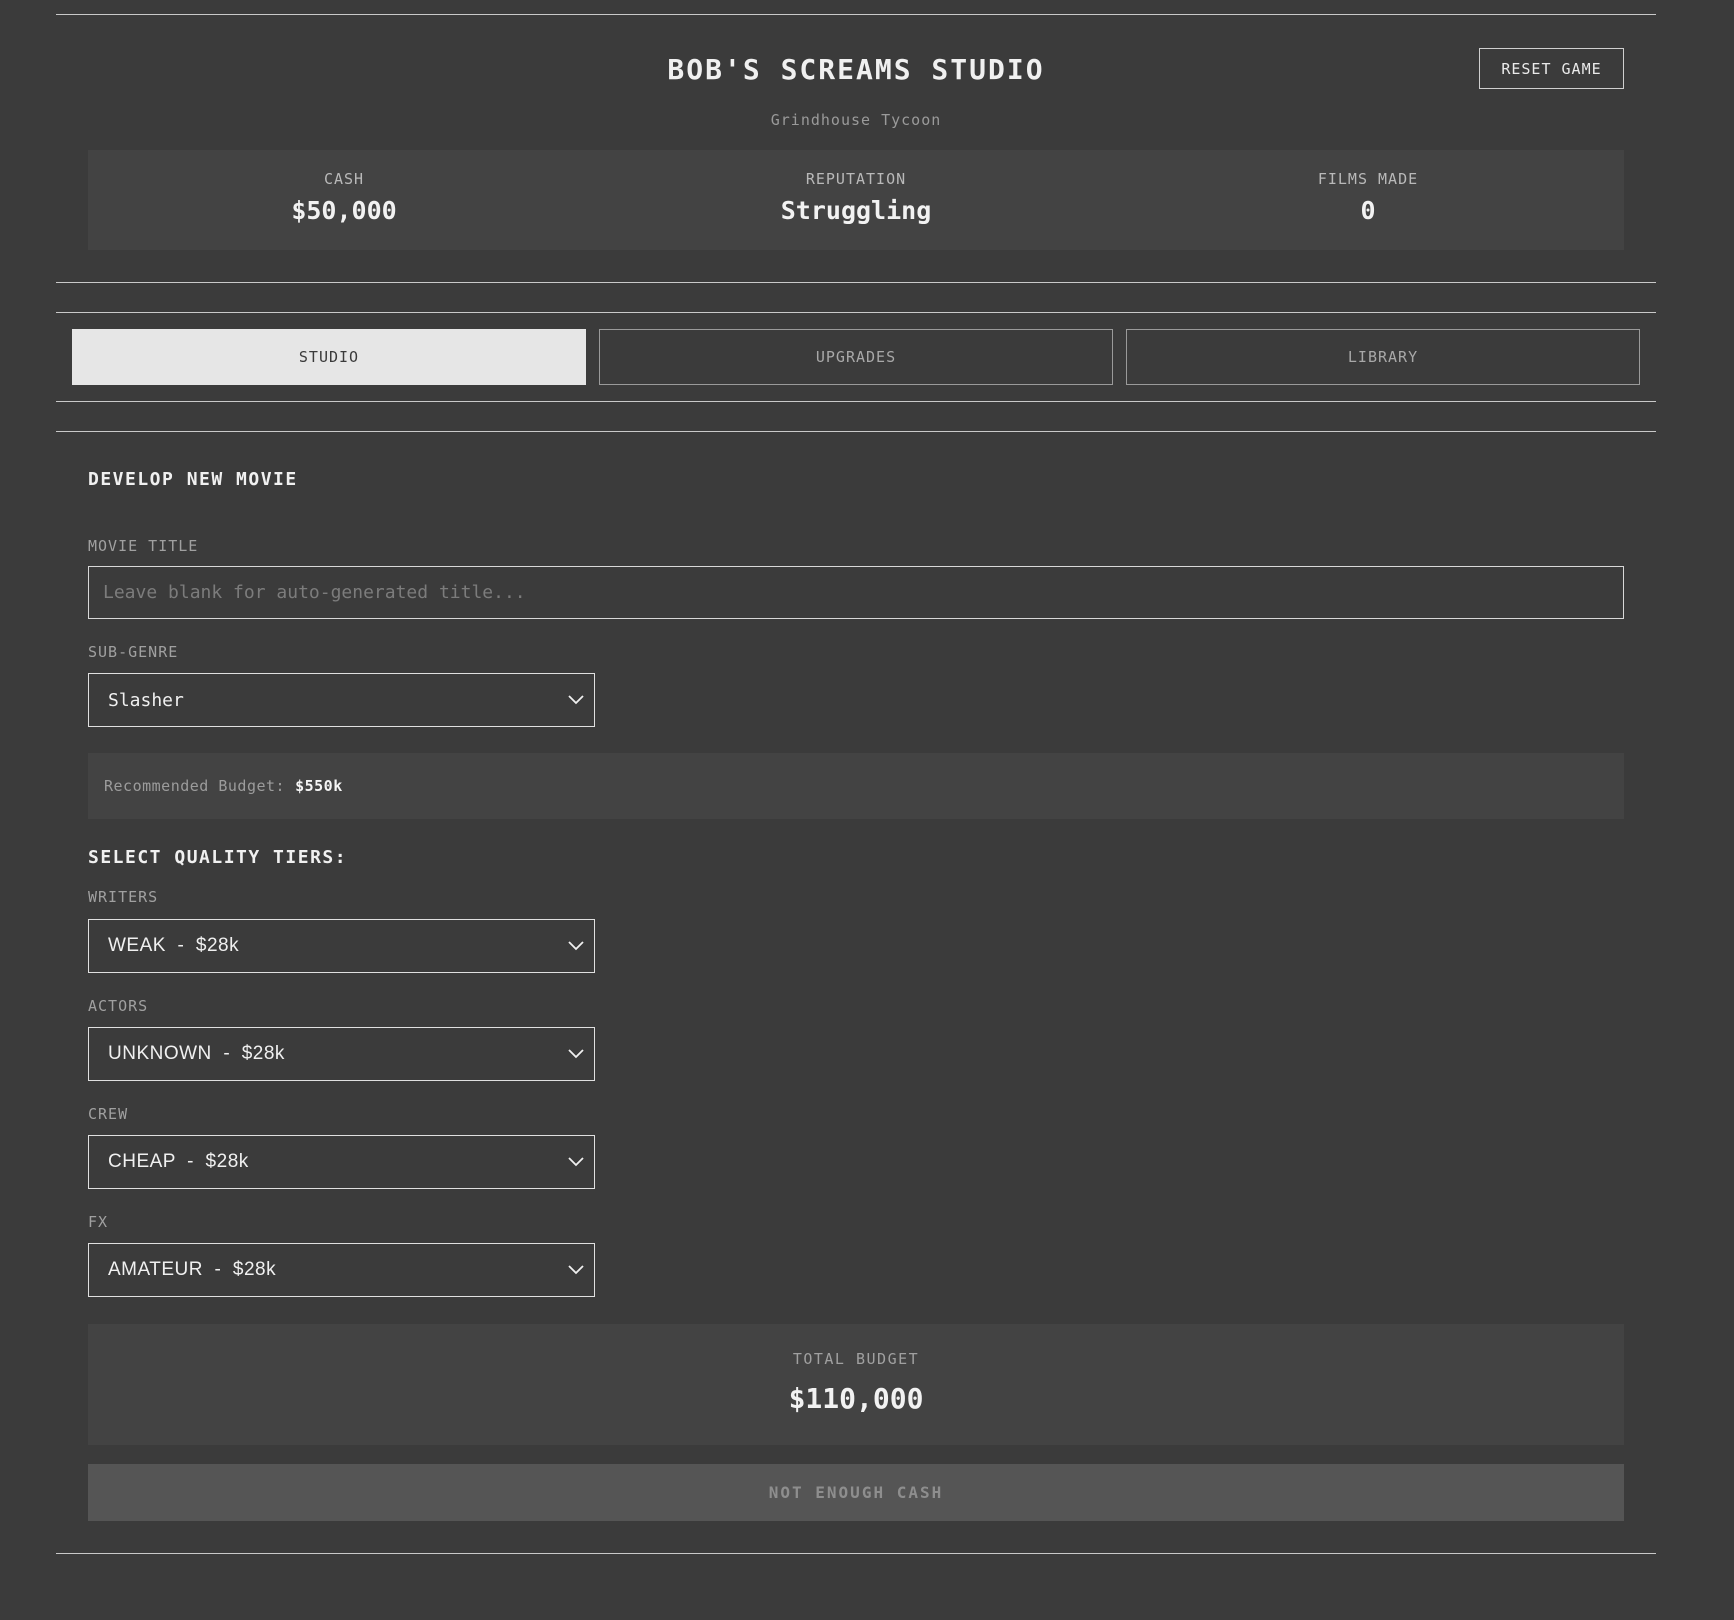  I want to click on studio-title: BOB'S SCREAMS STUDIO, so click(856, 69).